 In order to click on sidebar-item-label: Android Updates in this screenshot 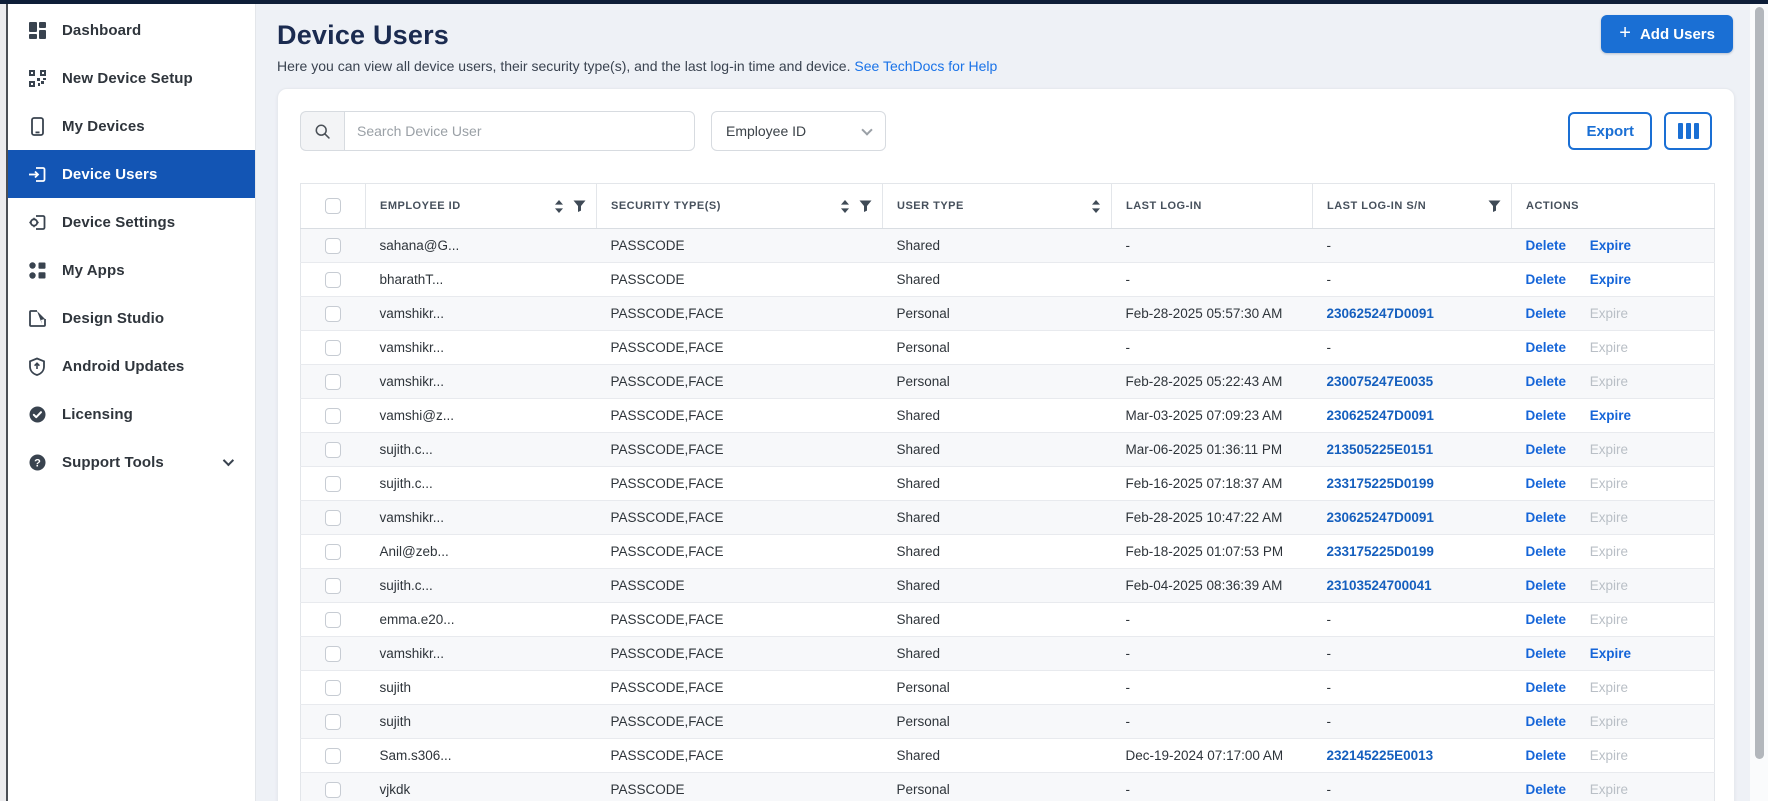, I will do `click(123, 366)`.